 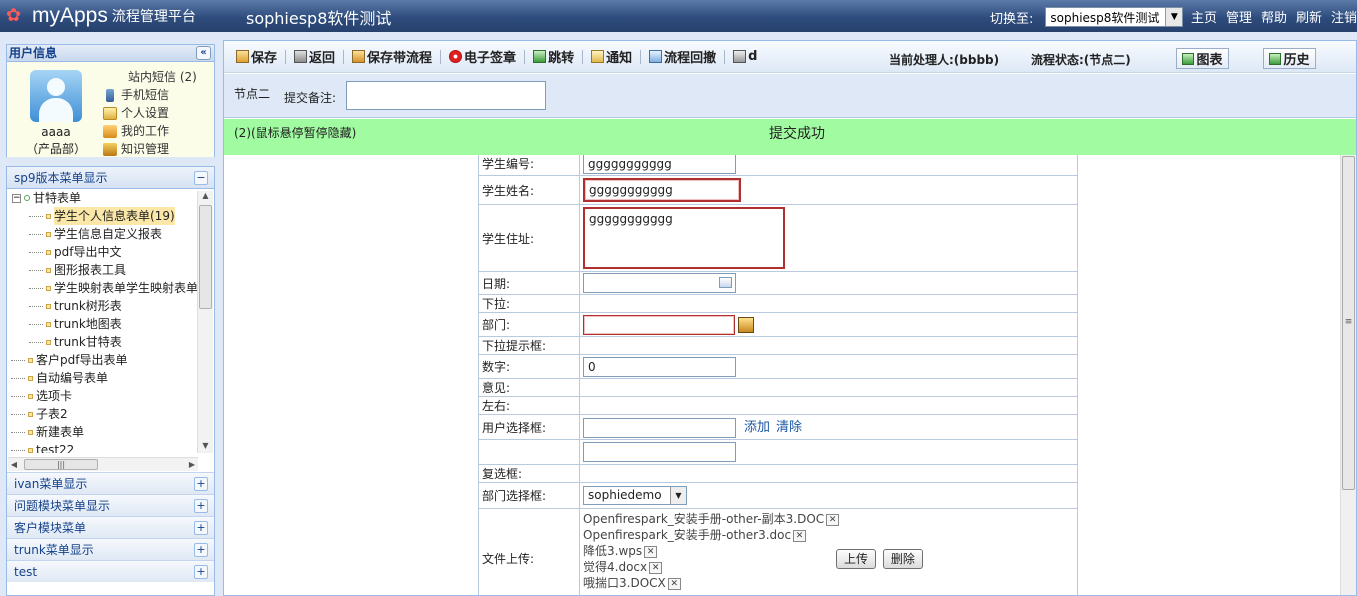 What do you see at coordinates (745, 57) in the screenshot?
I see `print-button: d` at bounding box center [745, 57].